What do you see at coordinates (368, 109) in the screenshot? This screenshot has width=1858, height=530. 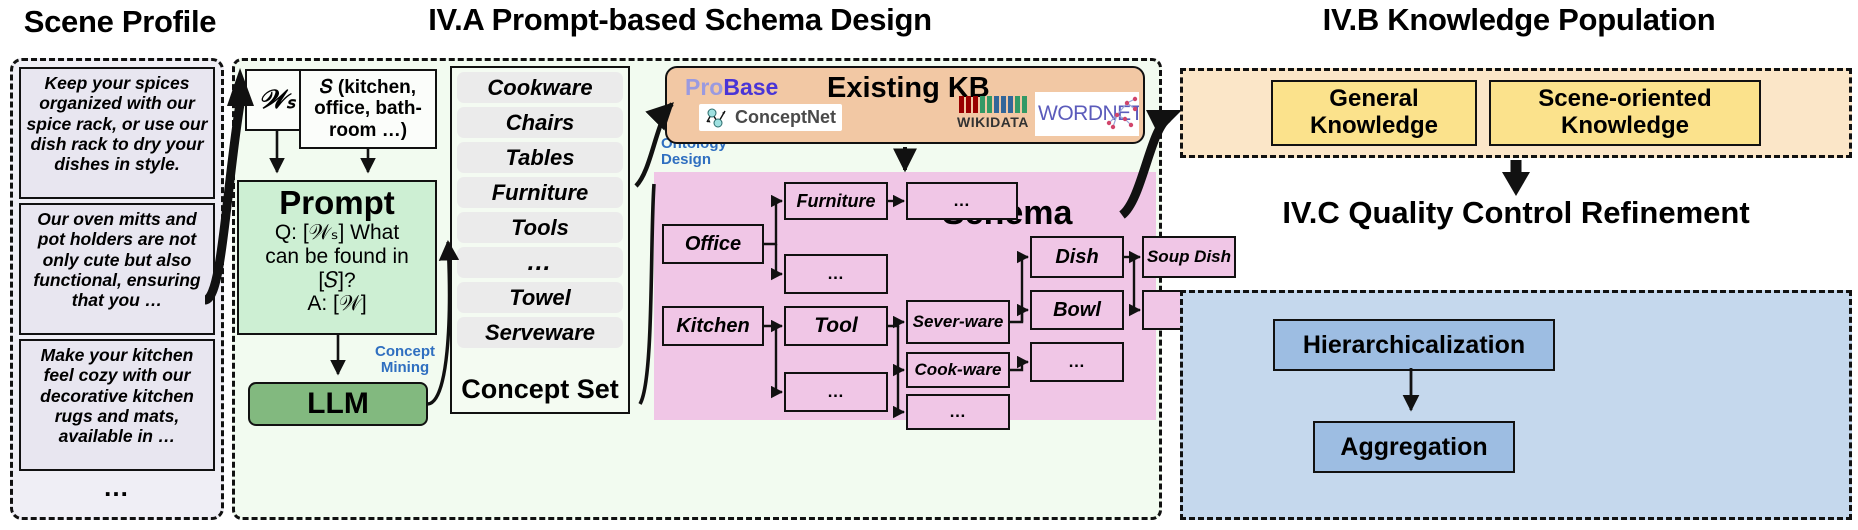 I see `scene-variable-box: 𝑆 (kitchen, office, bath-room …)` at bounding box center [368, 109].